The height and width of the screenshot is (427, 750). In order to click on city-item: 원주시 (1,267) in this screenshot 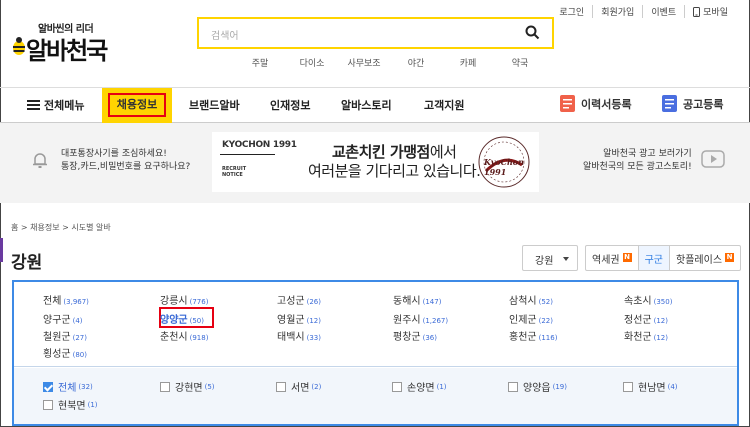, I will do `click(420, 318)`.